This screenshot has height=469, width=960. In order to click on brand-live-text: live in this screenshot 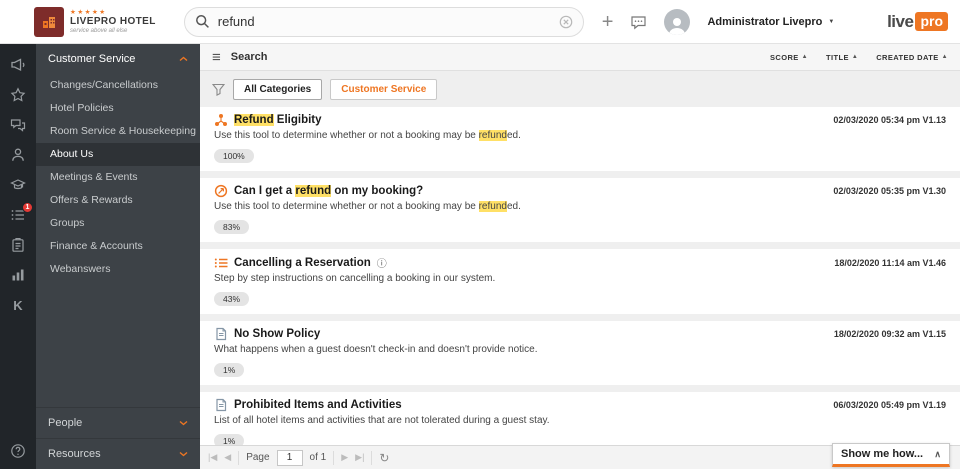, I will do `click(900, 21)`.